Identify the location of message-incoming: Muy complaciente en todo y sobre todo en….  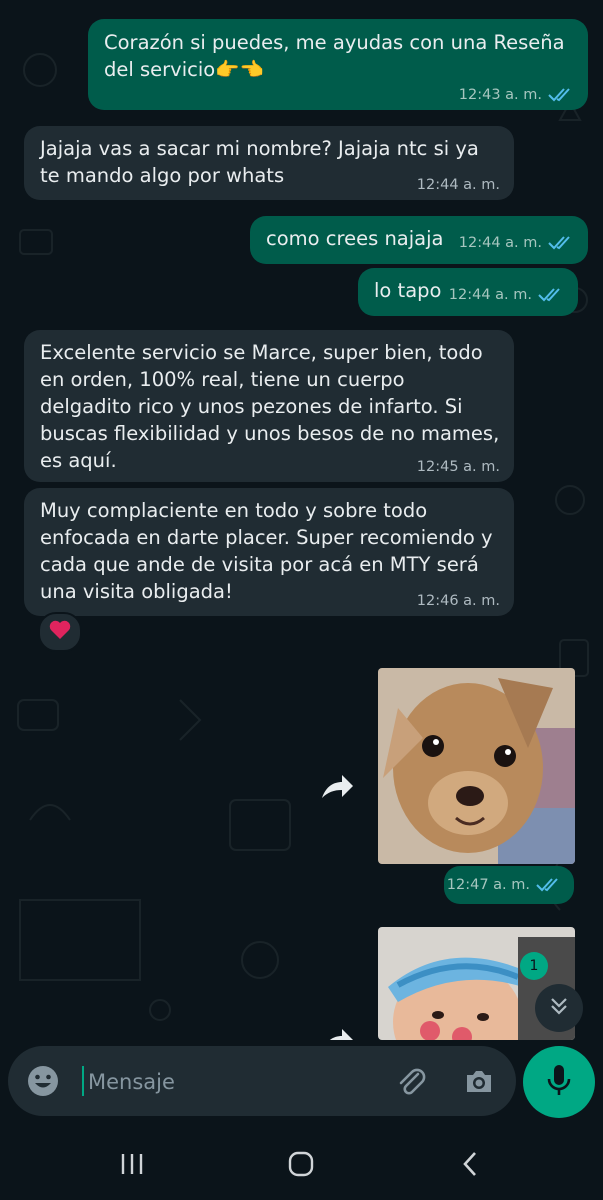
(269, 552).